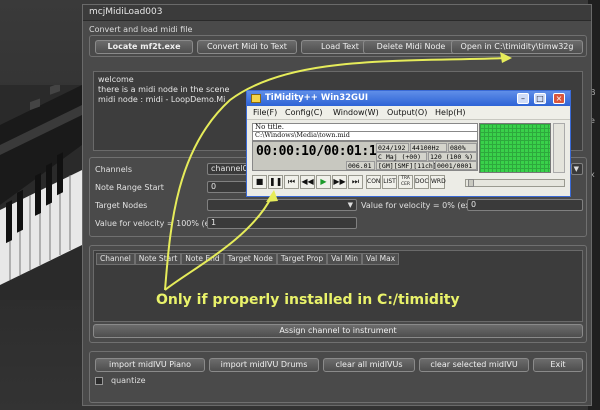 Image resolution: width=600 pixels, height=410 pixels. I want to click on target-nodes-select: ▼, so click(282, 205).